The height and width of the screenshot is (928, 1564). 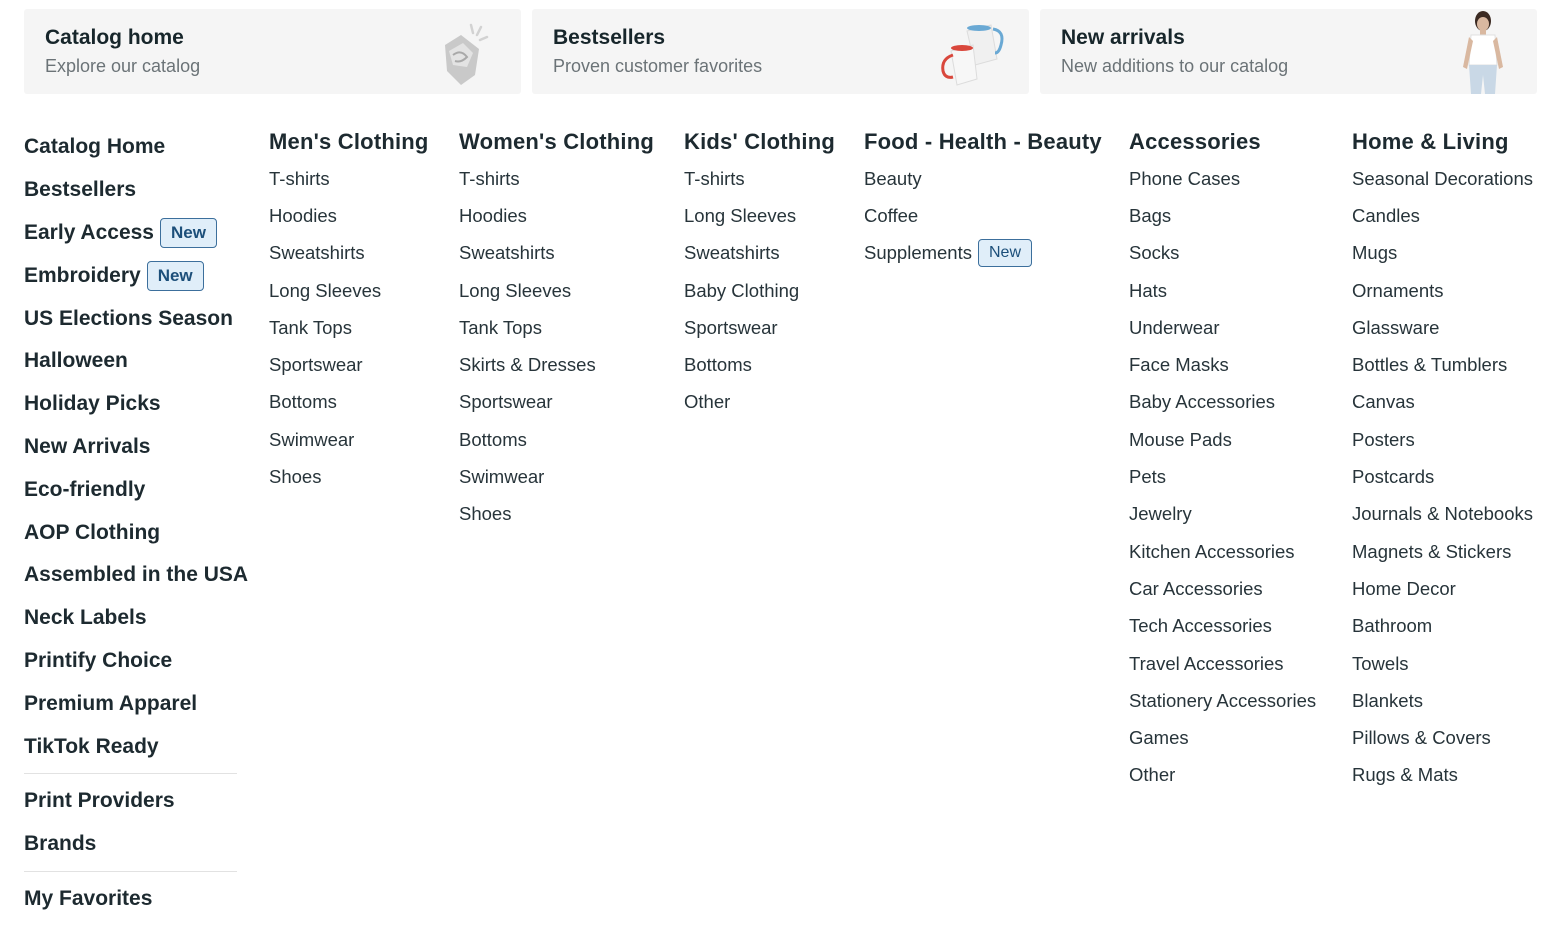 I want to click on category-link: Mouse Pads, so click(x=1222, y=439).